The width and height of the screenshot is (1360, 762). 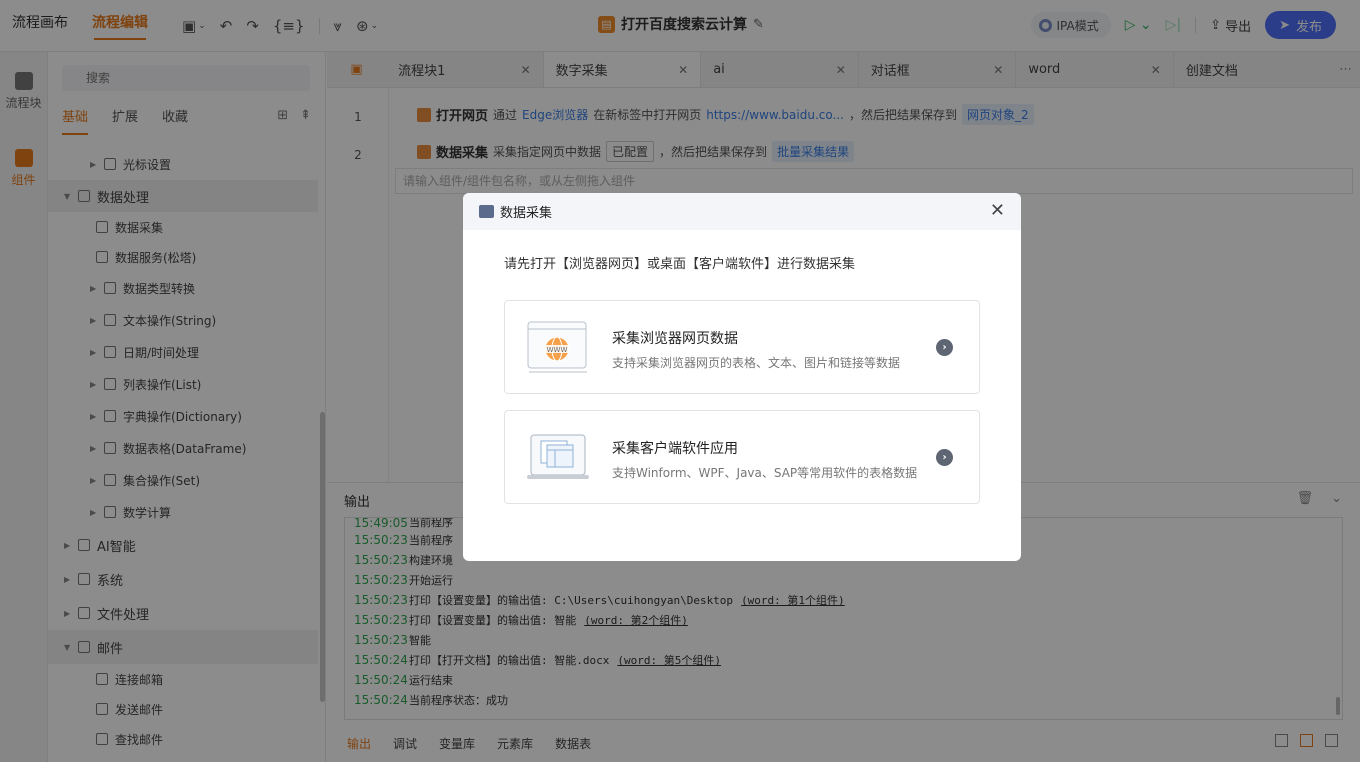 What do you see at coordinates (997, 211) in the screenshot?
I see `close-icon: ✕` at bounding box center [997, 211].